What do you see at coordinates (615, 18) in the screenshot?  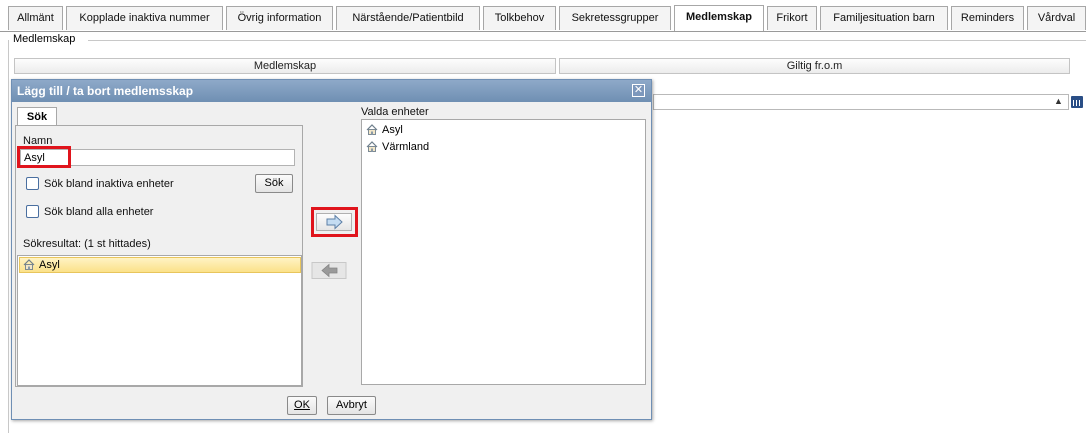 I see `tab-sekretessgrupper: Sekretessgrupper` at bounding box center [615, 18].